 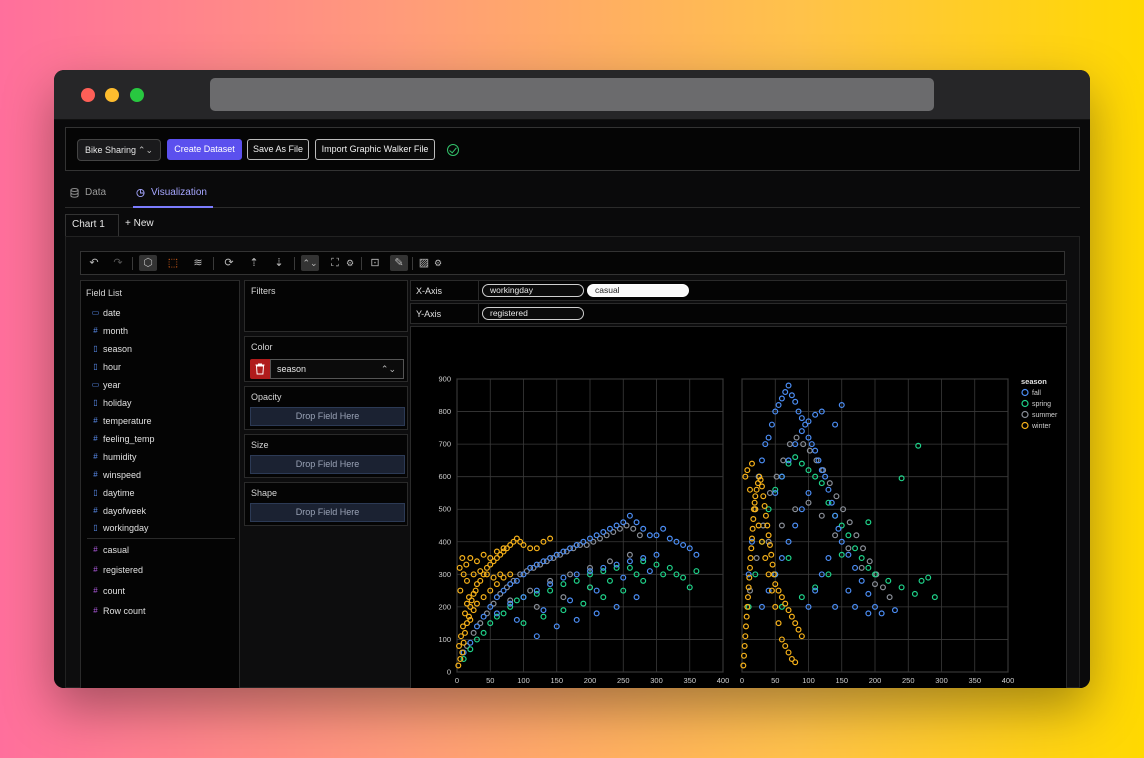 What do you see at coordinates (119, 150) in the screenshot?
I see `dataset-select: Bike Sharing ⌃⌄` at bounding box center [119, 150].